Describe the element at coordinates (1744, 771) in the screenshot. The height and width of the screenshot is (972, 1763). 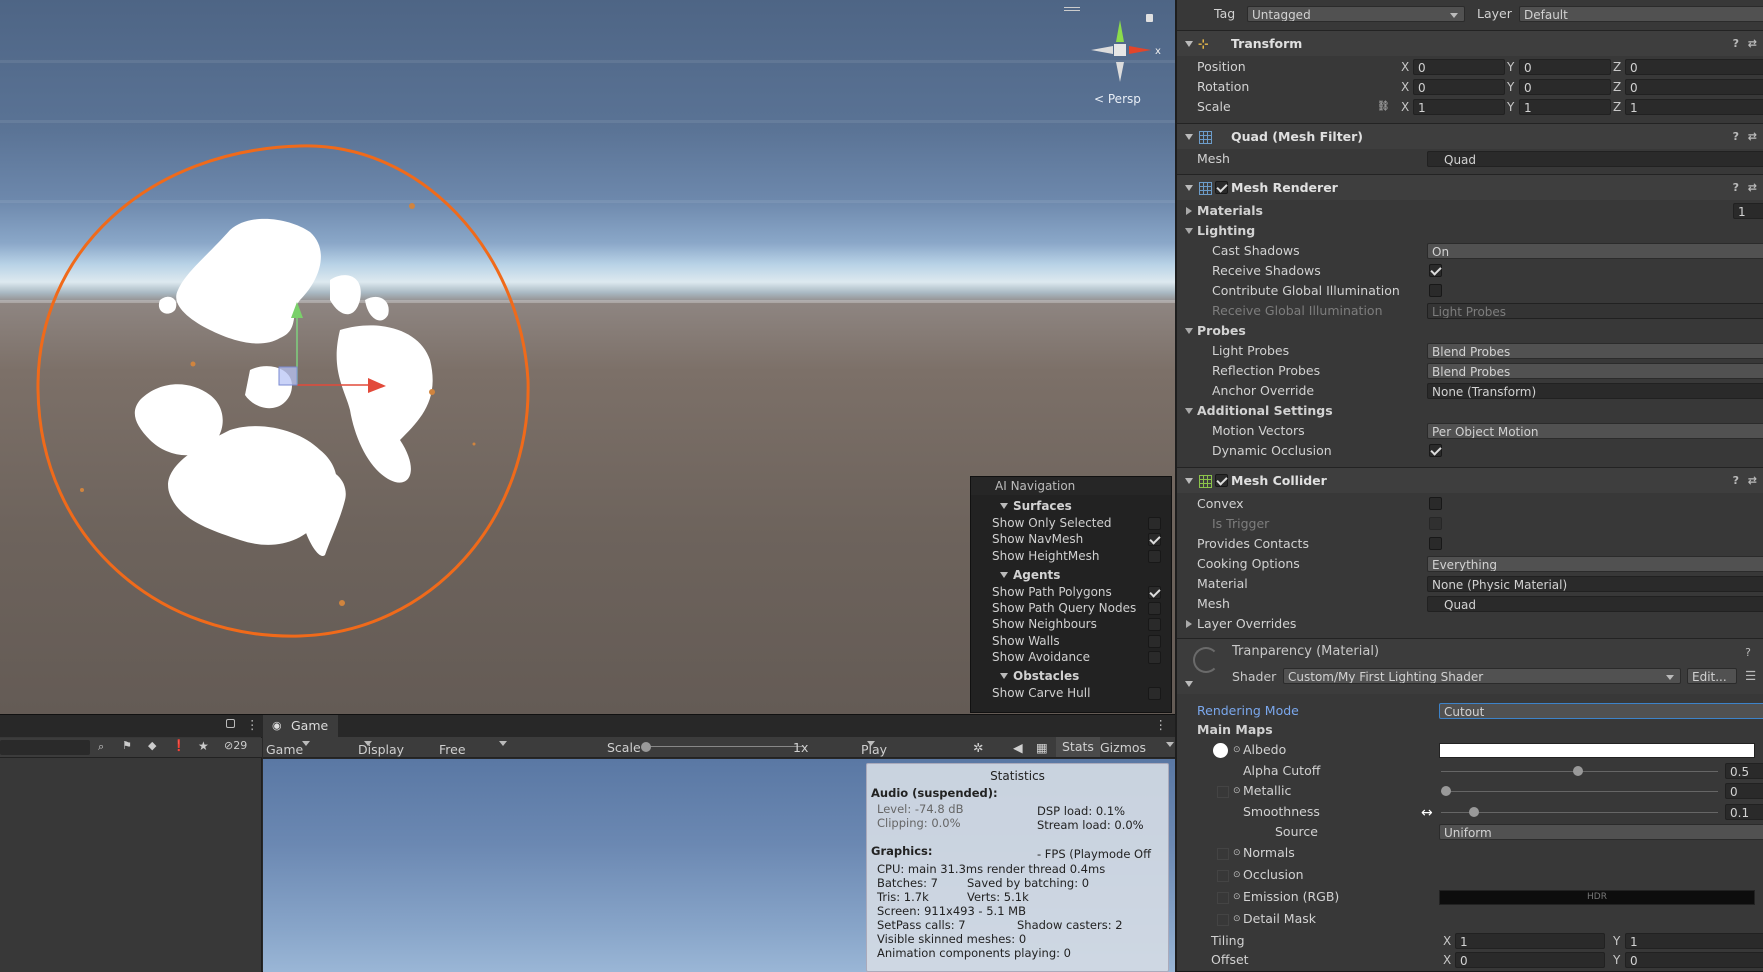
I see `alpha-cutoff-field: 0.5` at that location.